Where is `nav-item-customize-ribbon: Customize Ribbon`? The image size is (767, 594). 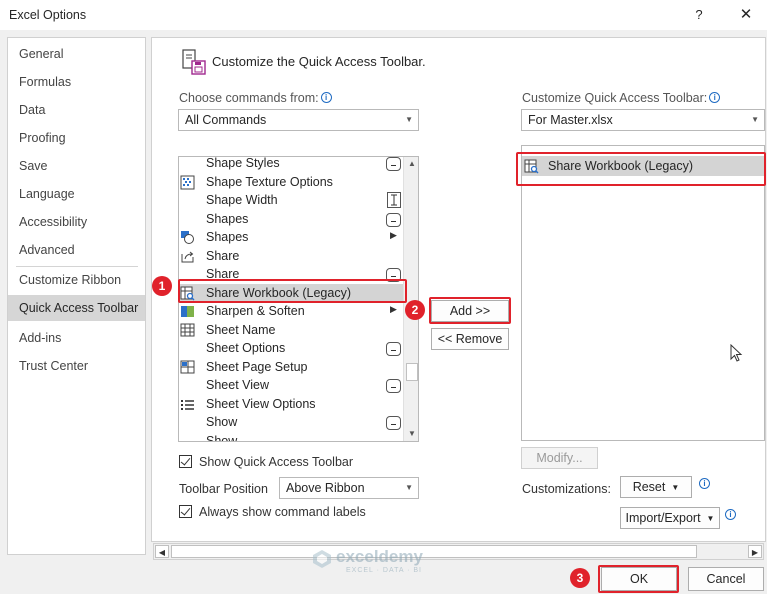
nav-item-customize-ribbon: Customize Ribbon is located at coordinates (76, 280).